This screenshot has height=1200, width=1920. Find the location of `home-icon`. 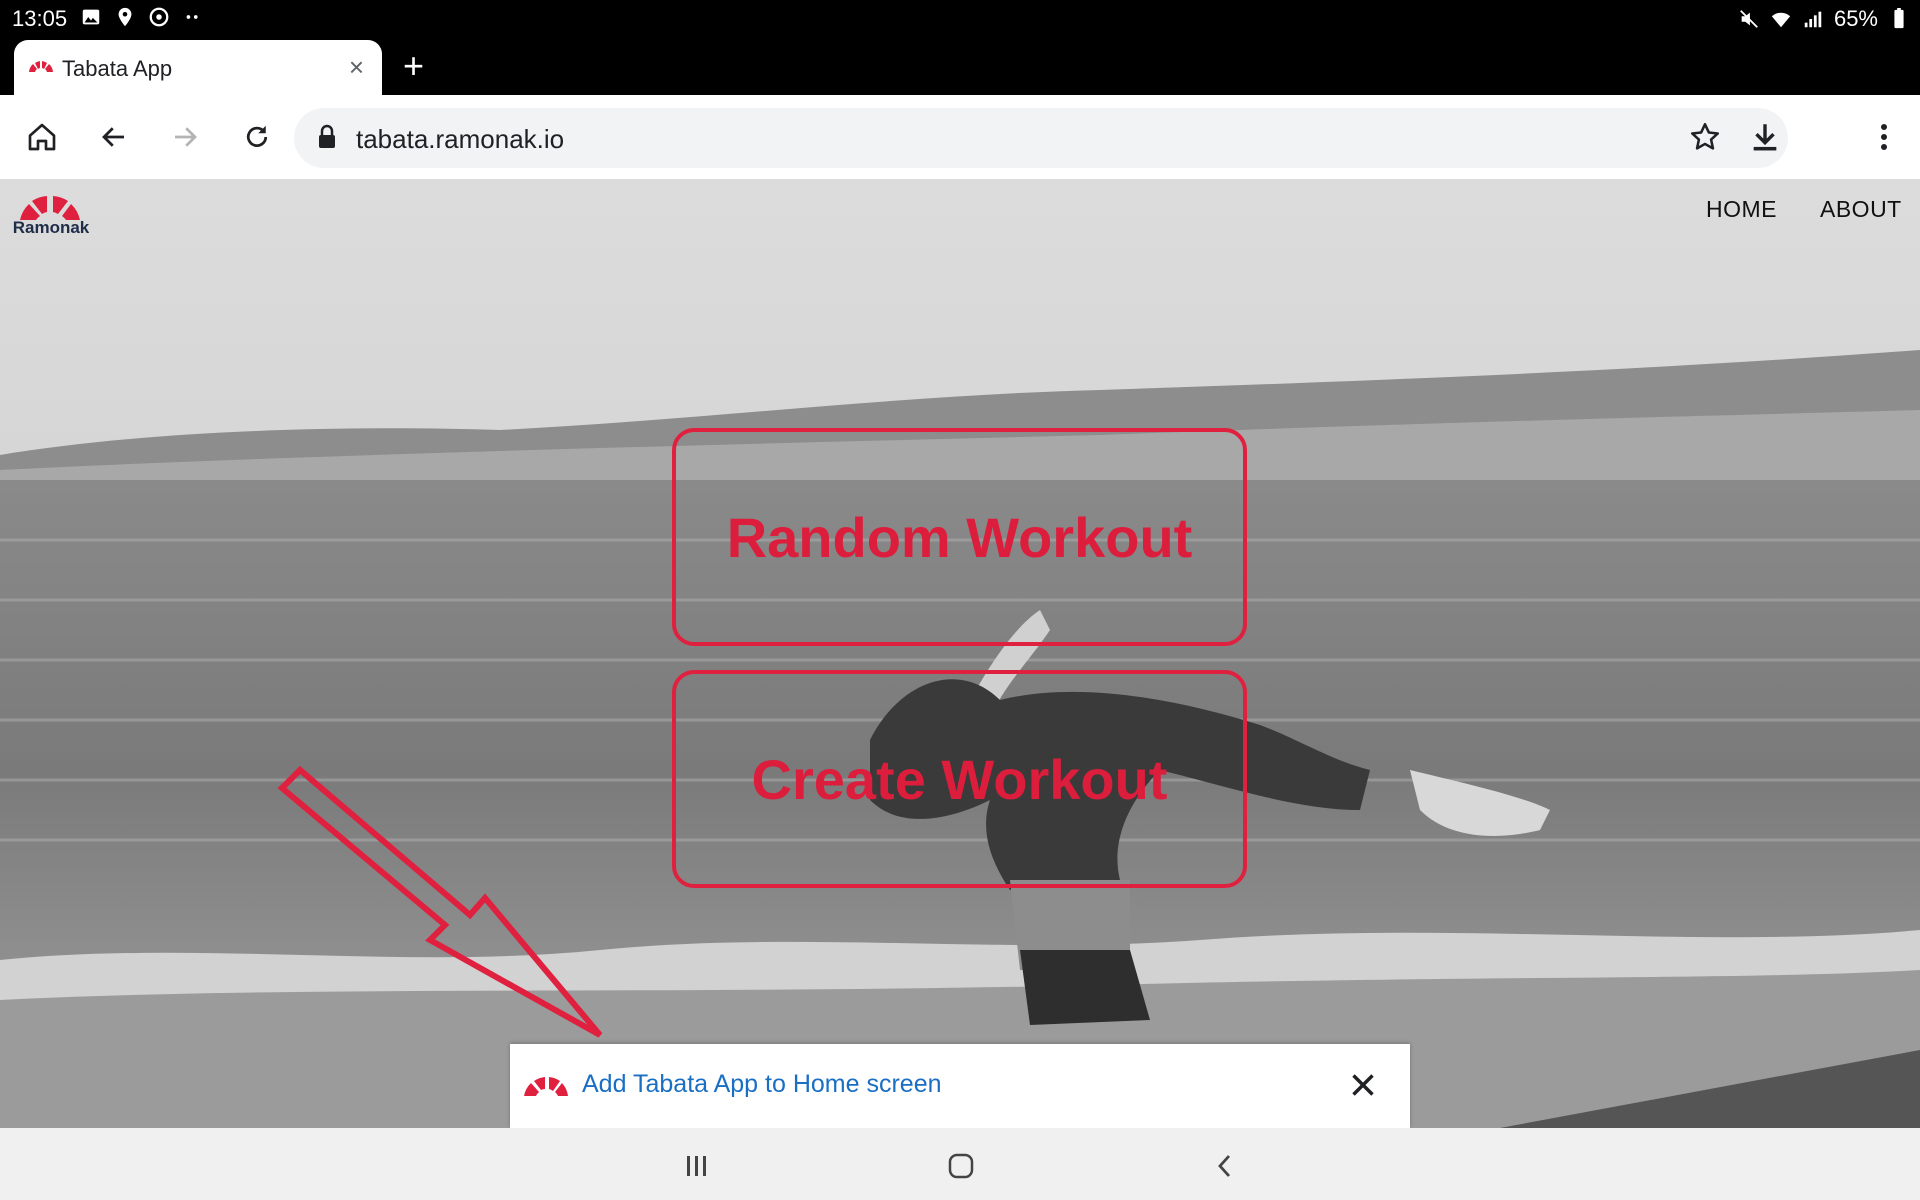

home-icon is located at coordinates (42, 137).